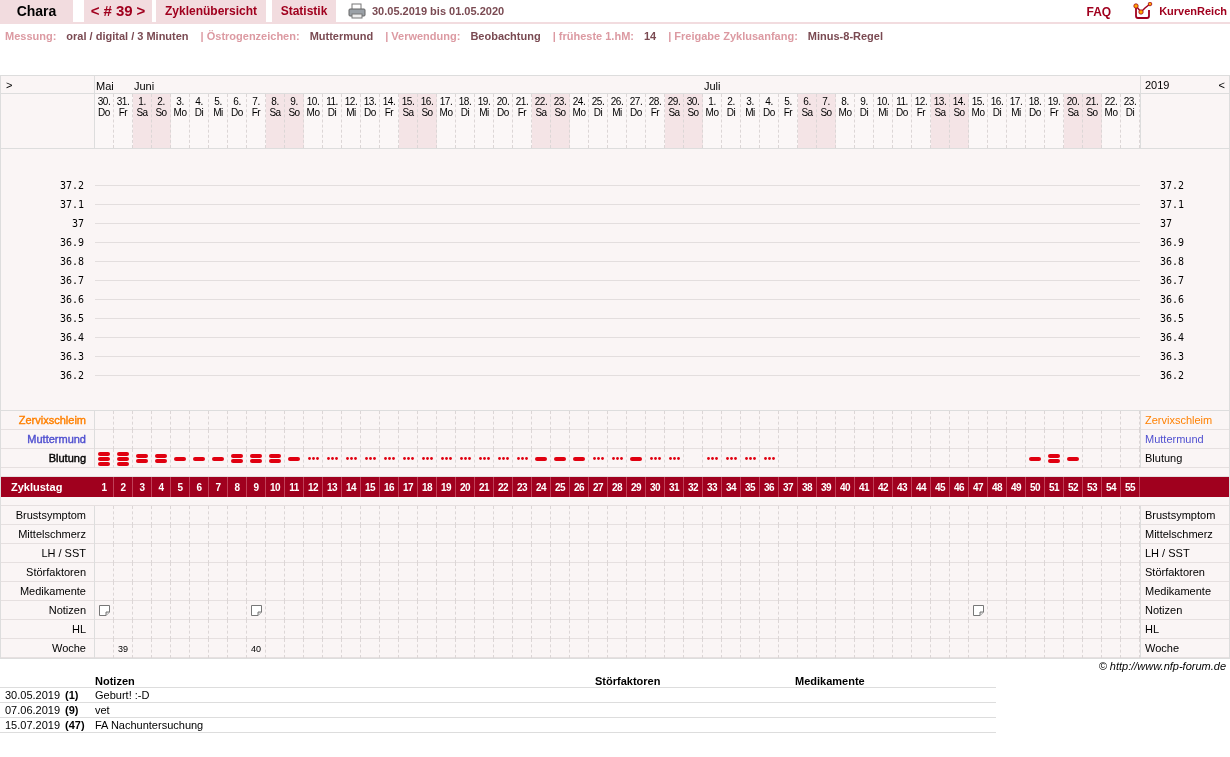 The height and width of the screenshot is (757, 1230). Describe the element at coordinates (959, 487) in the screenshot. I see `cycle-day-number: 46` at that location.